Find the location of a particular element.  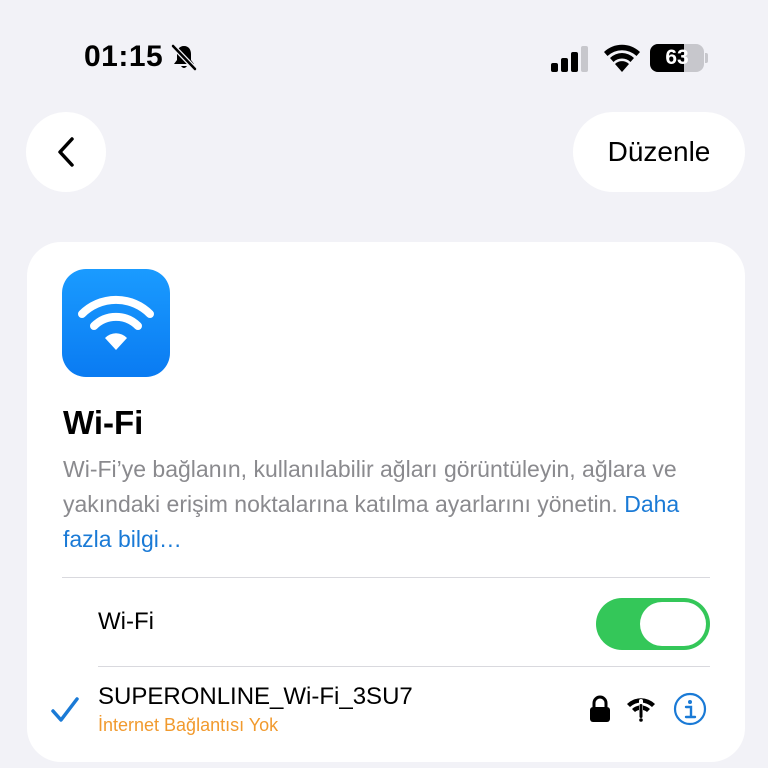

wifi-app-icon is located at coordinates (116, 323).